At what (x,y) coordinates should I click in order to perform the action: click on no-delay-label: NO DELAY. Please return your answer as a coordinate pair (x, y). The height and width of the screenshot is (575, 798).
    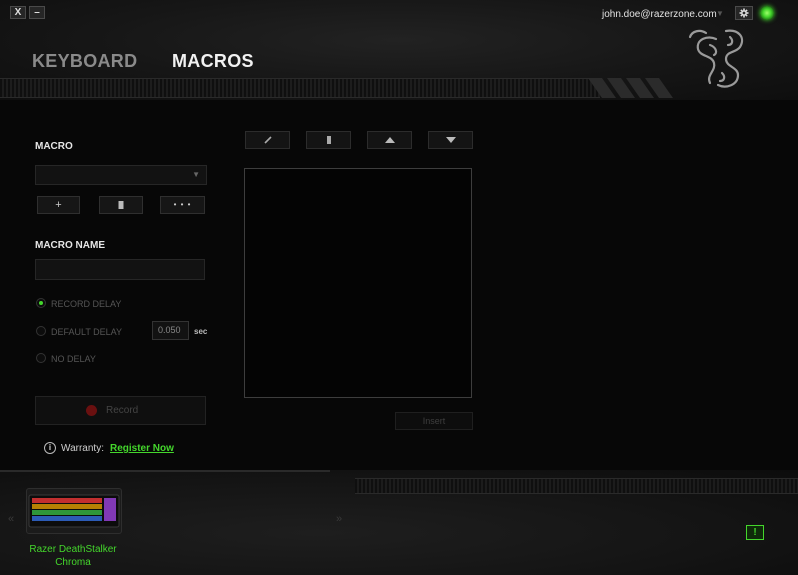
    Looking at the image, I should click on (73, 359).